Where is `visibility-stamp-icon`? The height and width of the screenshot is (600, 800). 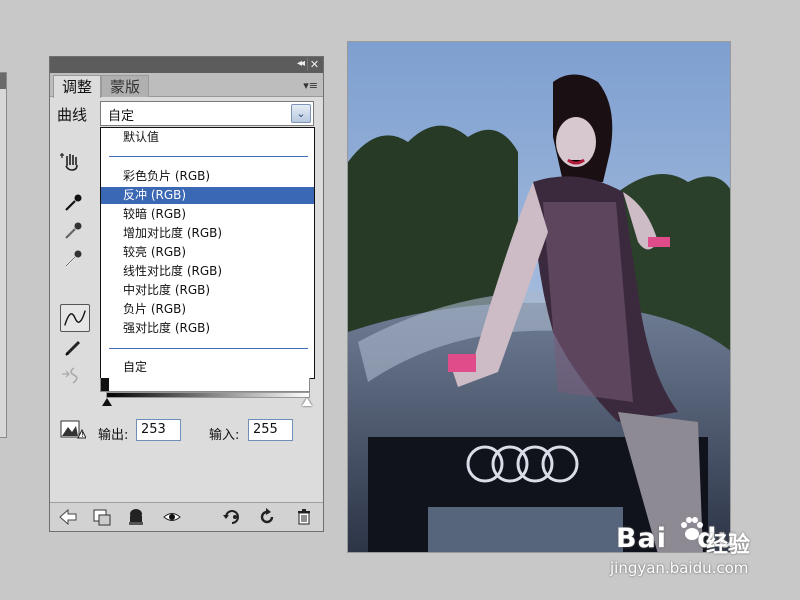 visibility-stamp-icon is located at coordinates (136, 517).